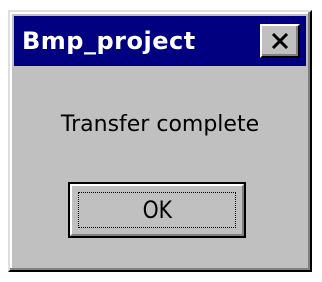 This screenshot has height=282, width=322. I want to click on dialog-message: Transfer complete, so click(160, 124).